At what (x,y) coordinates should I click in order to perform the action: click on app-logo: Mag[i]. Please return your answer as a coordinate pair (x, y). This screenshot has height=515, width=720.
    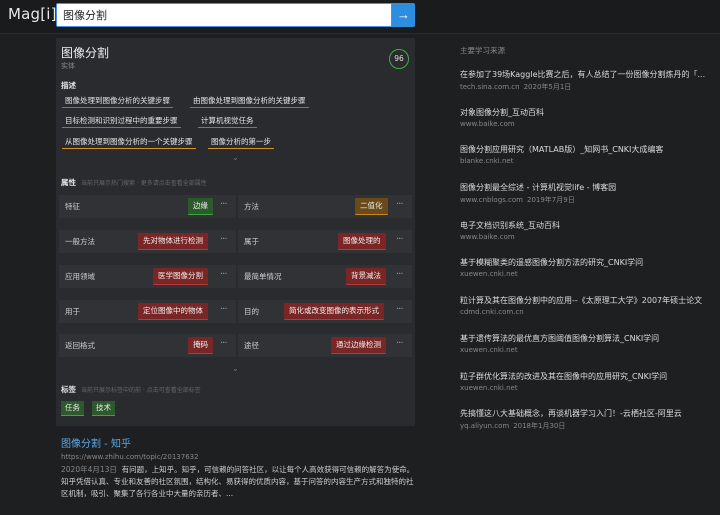
    Looking at the image, I should click on (32, 14).